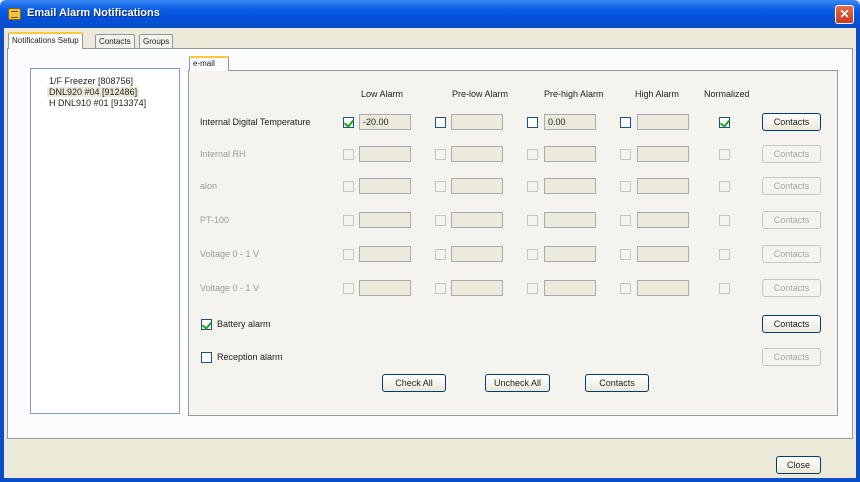 The height and width of the screenshot is (482, 860). Describe the element at coordinates (156, 41) in the screenshot. I see `tab-groups: Groups` at that location.